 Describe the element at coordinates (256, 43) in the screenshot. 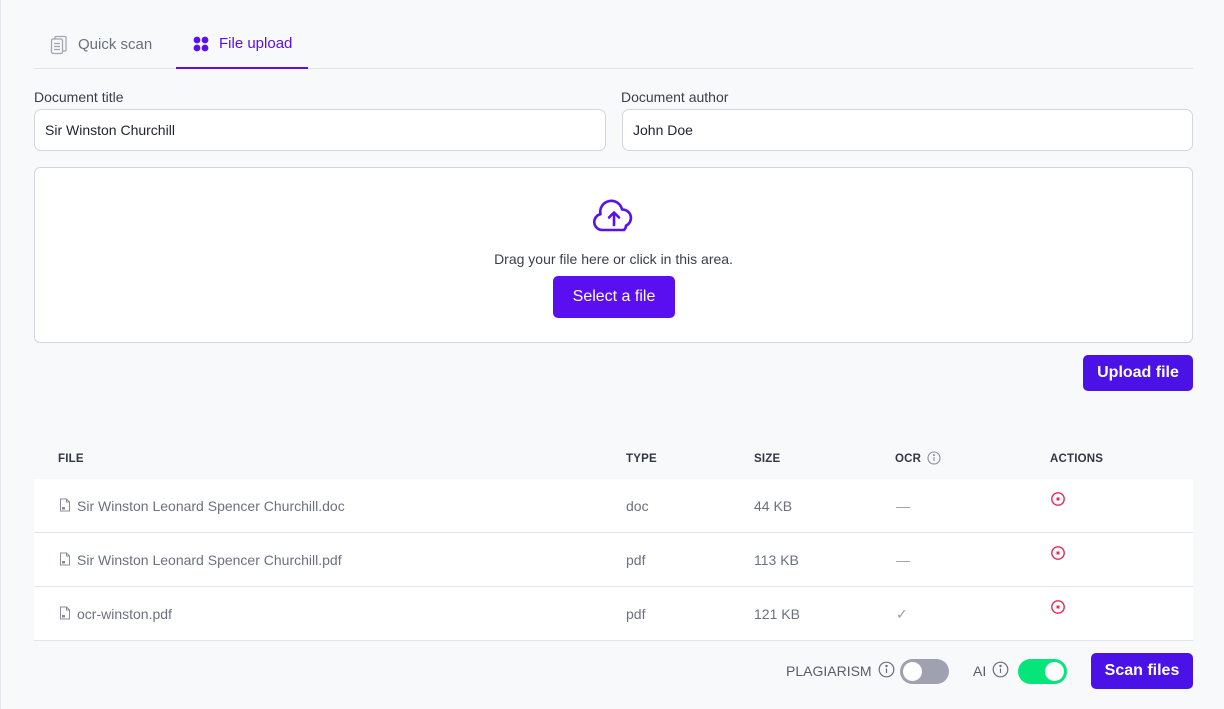

I see `tab-file-upload-label: File upload` at that location.